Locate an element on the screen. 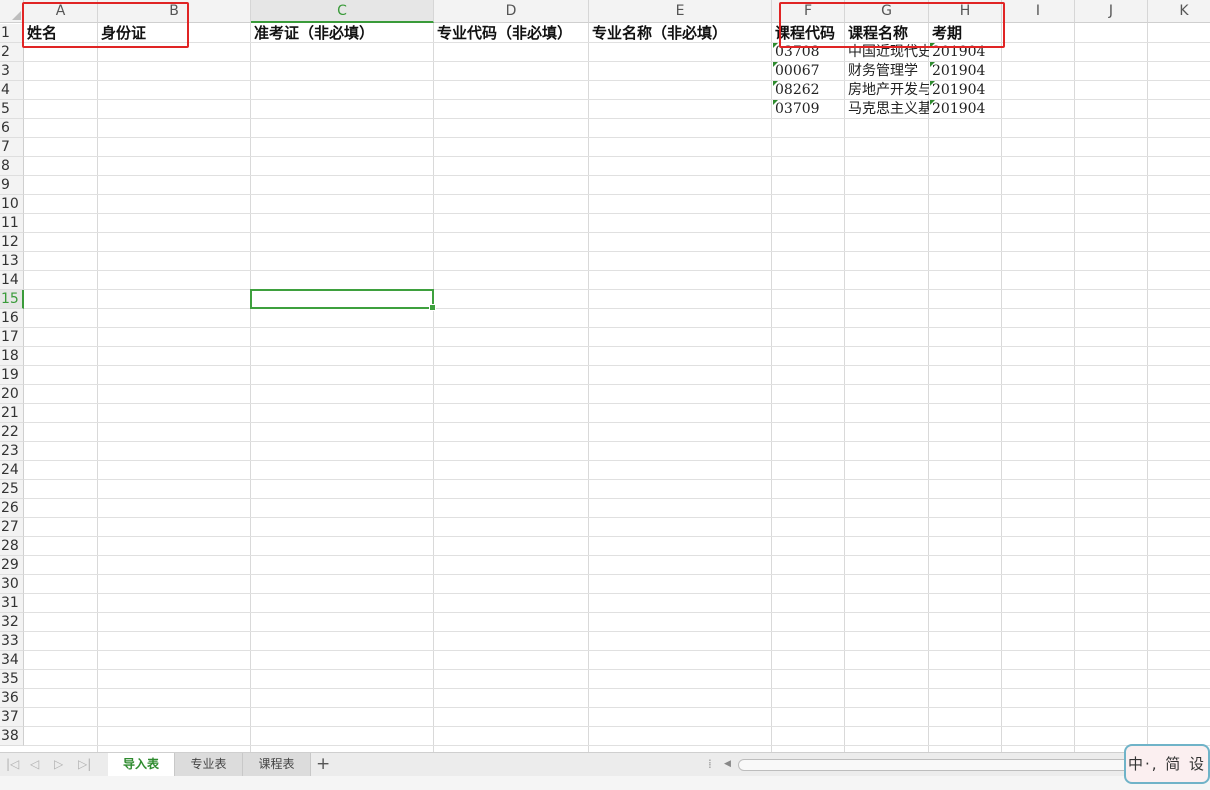 This screenshot has height=790, width=1210. row-header-34: 34 is located at coordinates (12, 660).